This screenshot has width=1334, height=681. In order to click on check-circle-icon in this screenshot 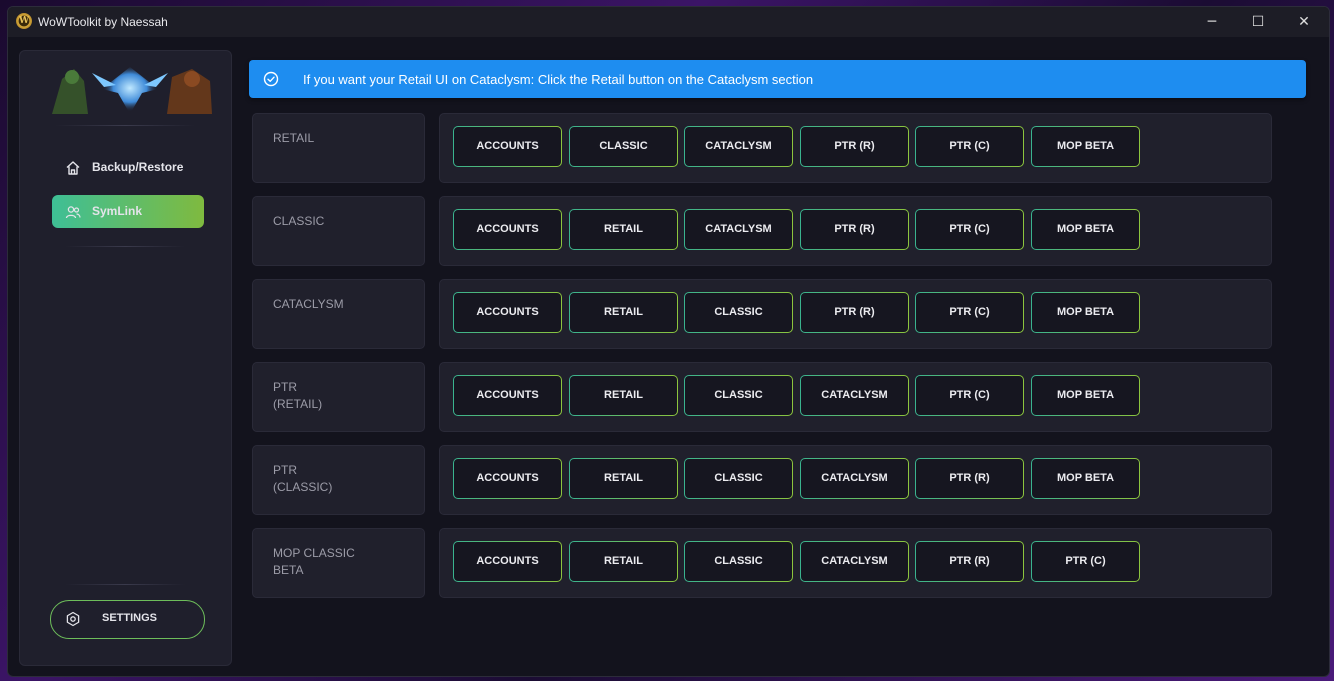, I will do `click(271, 79)`.